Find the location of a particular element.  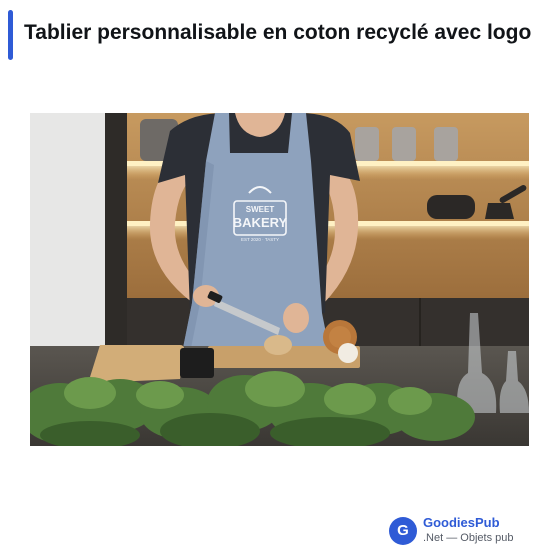

apron-logo-line3: EST 2020 · TASTY is located at coordinates (260, 239).